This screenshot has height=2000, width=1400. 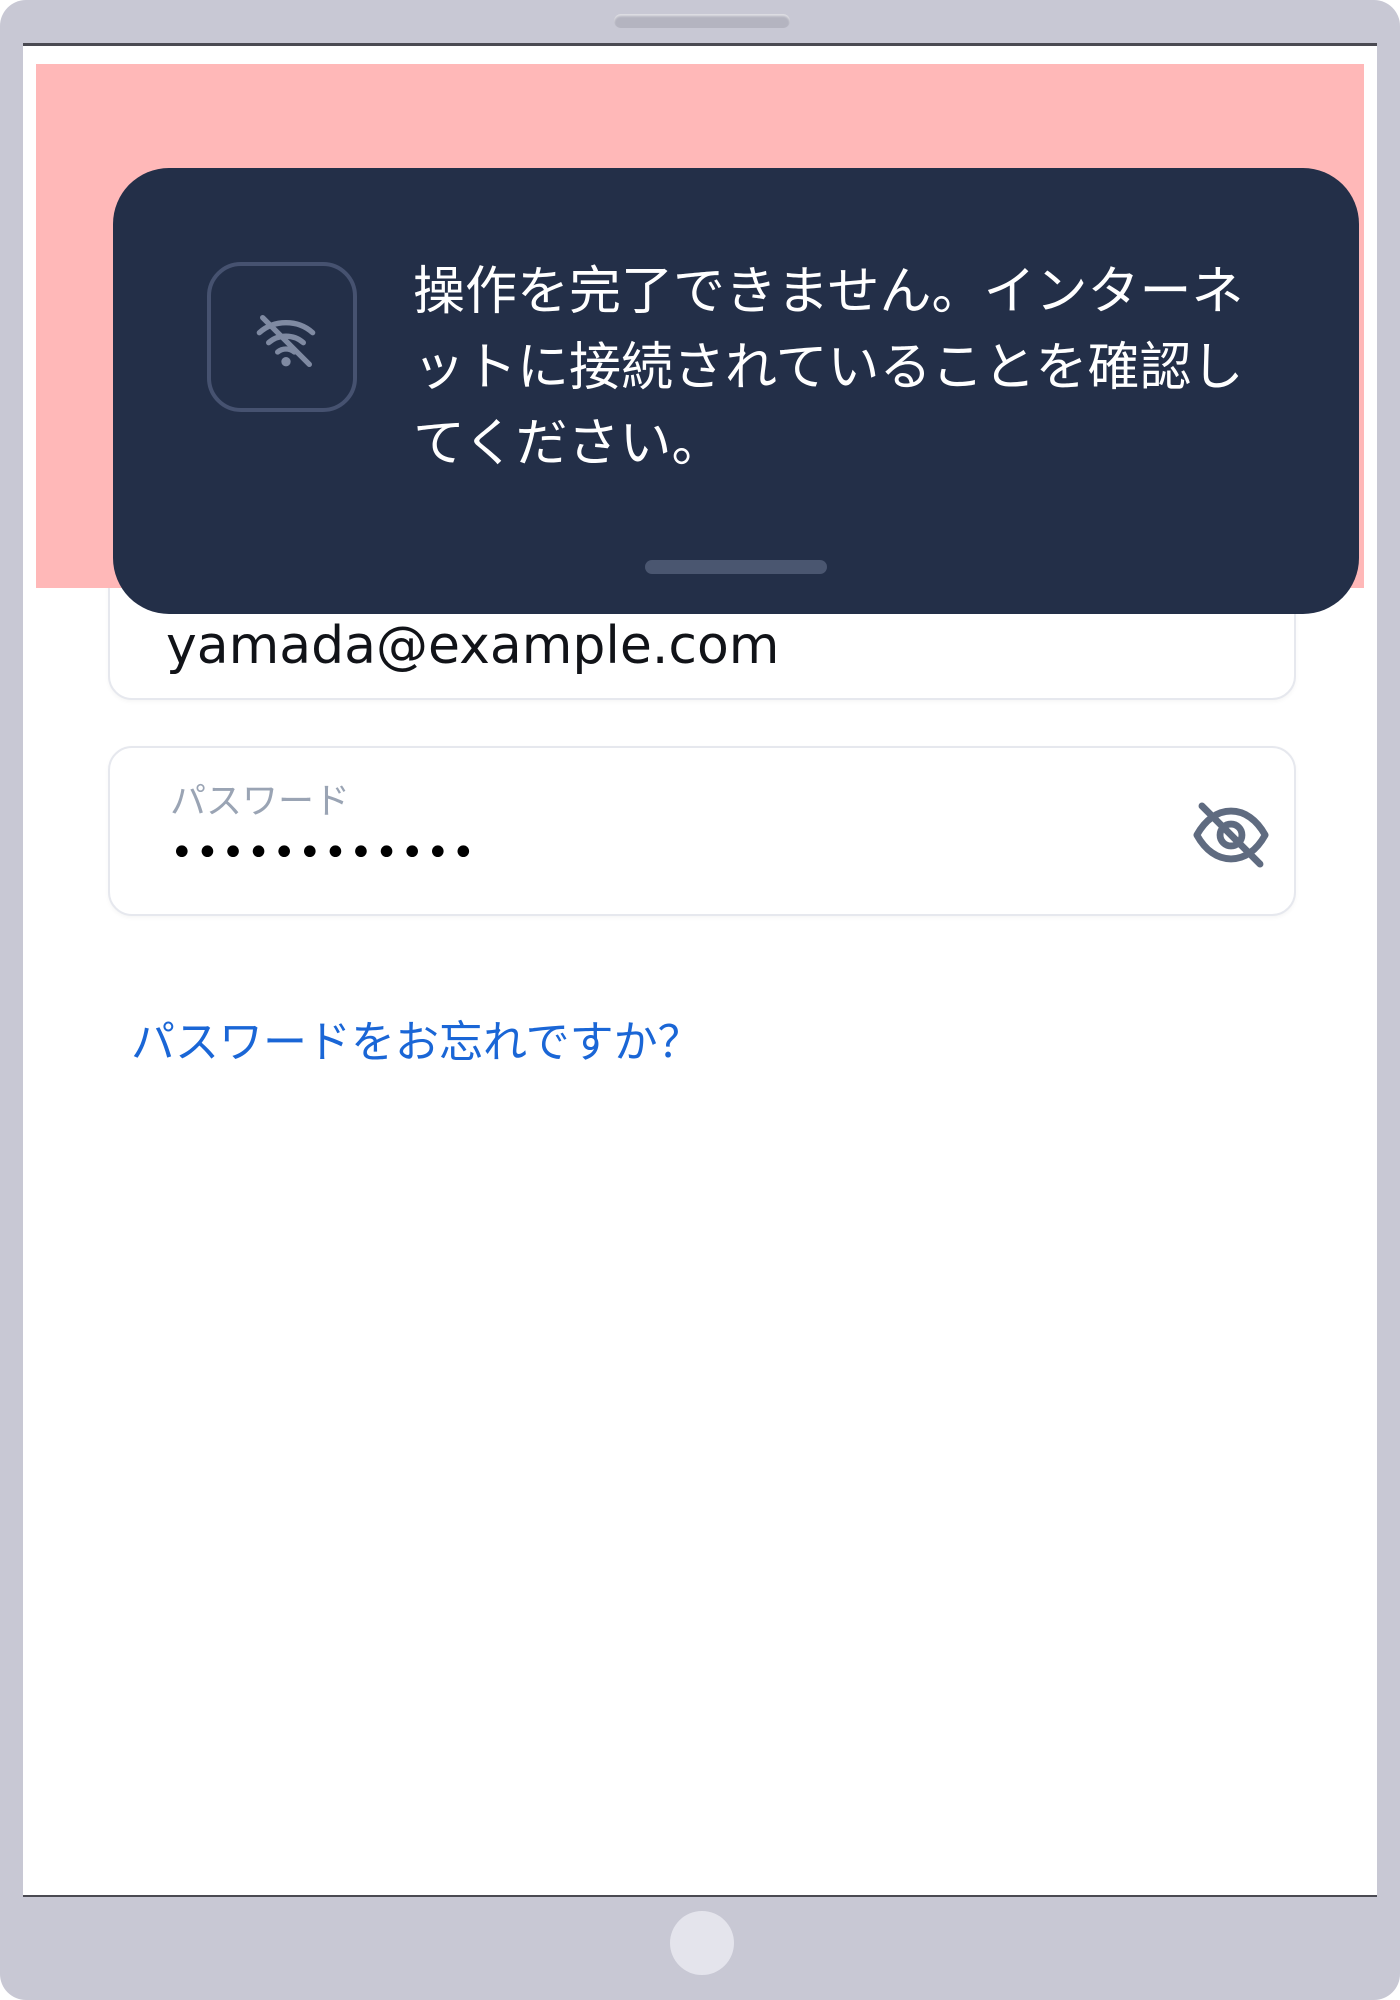 I want to click on password-value: ••••••••••••, so click(x=323, y=853).